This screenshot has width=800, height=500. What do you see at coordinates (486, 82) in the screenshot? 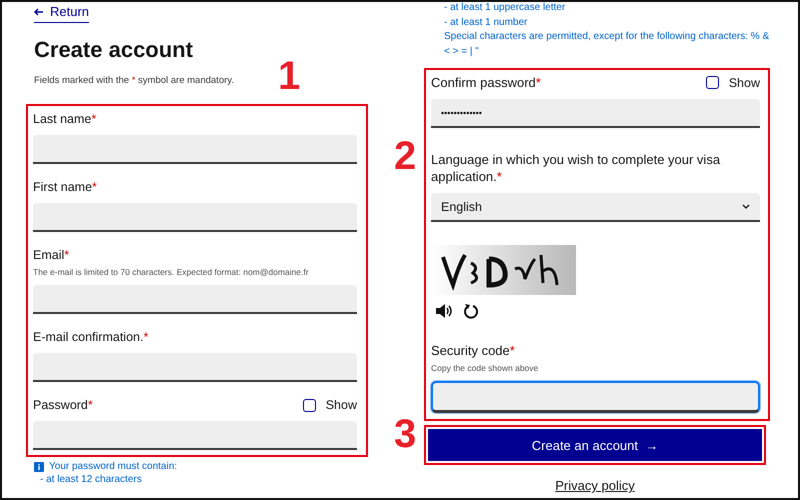
I see `field-label: Confirm password*` at bounding box center [486, 82].